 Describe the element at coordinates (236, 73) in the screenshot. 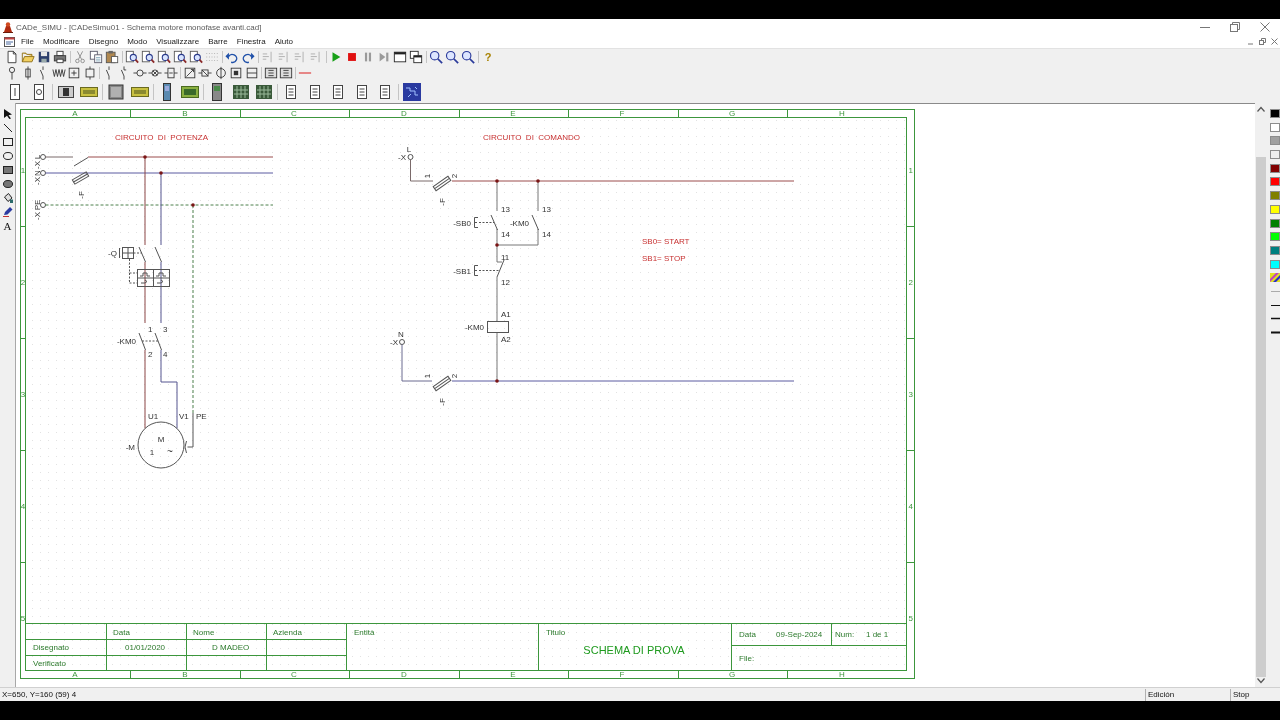

I see `square-in-box-icon` at that location.